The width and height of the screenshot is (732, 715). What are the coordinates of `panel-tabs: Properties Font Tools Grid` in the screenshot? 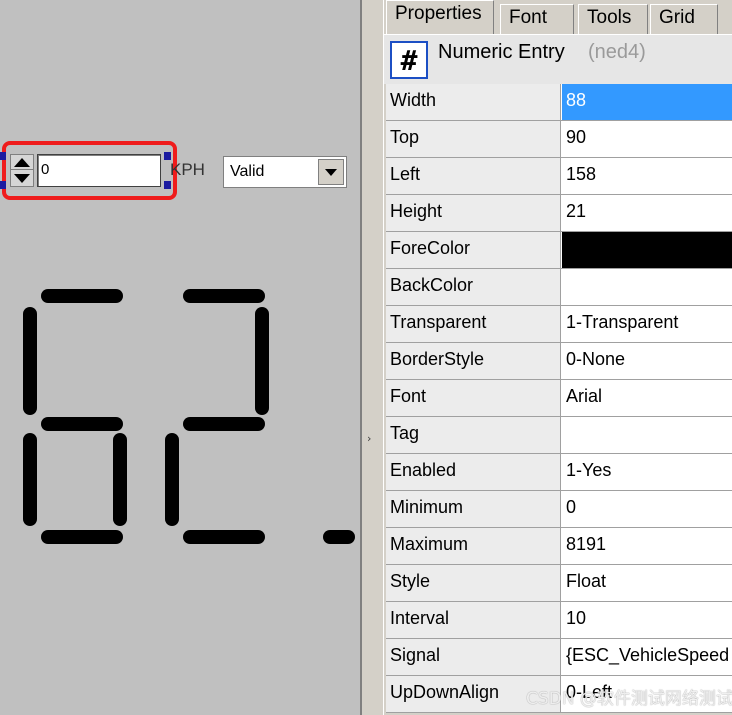 It's located at (558, 17).